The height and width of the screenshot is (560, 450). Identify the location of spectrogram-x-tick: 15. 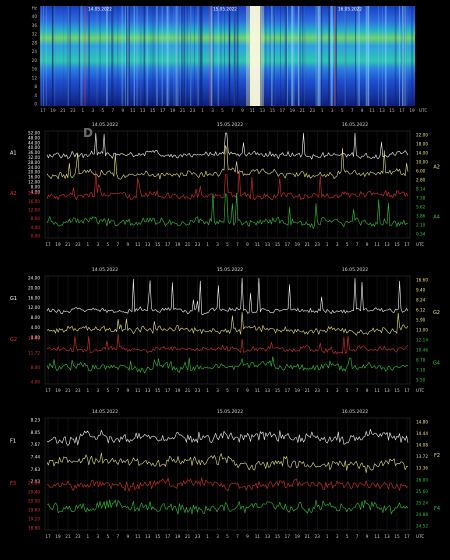
(153, 110).